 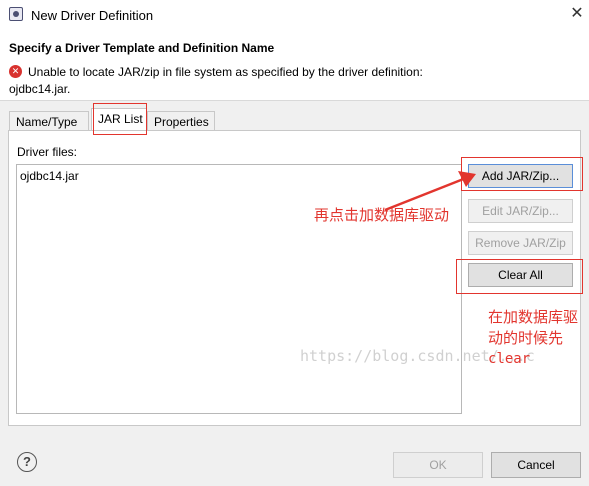 What do you see at coordinates (536, 465) in the screenshot?
I see `cancel-button: Cancel` at bounding box center [536, 465].